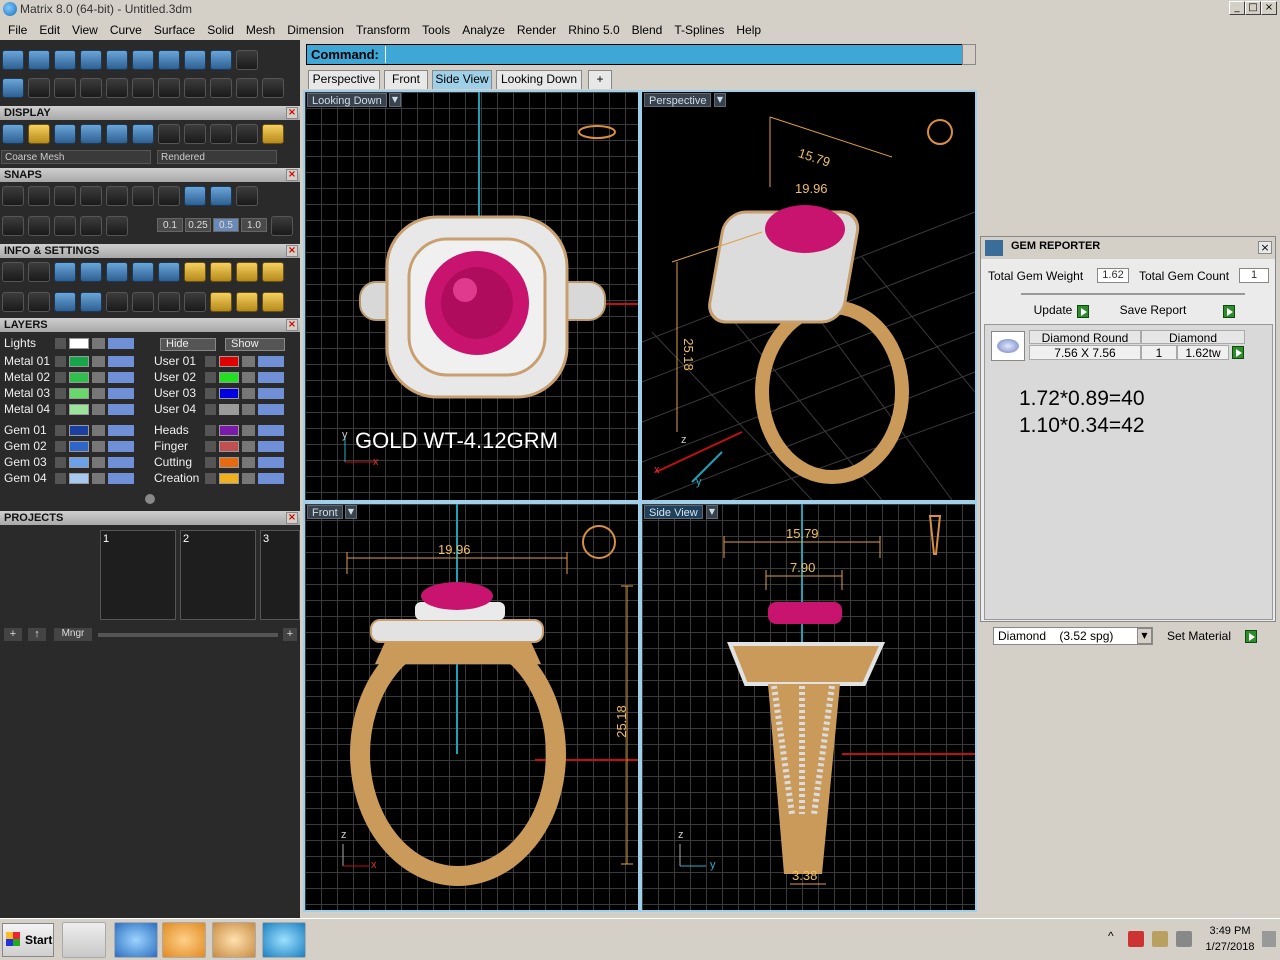 This screenshot has width=1280, height=960. I want to click on update-play-icon, so click(1083, 311).